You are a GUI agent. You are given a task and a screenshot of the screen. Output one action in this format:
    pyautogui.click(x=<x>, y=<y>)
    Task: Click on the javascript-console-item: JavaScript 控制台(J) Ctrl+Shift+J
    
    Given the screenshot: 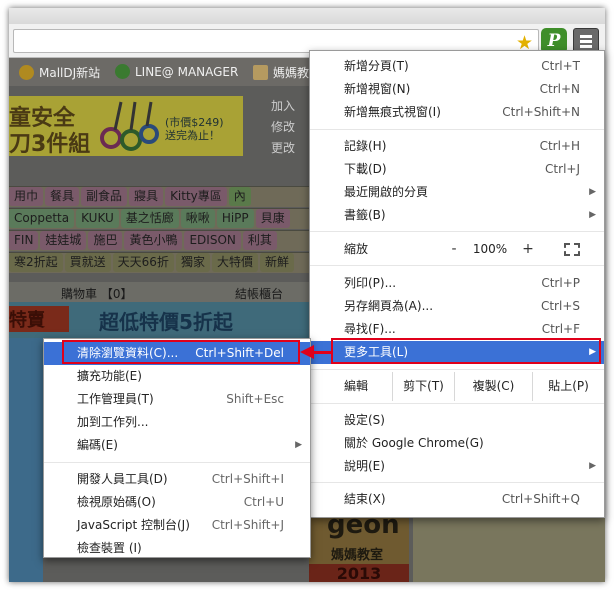 What is the action you would take?
    pyautogui.click(x=177, y=525)
    